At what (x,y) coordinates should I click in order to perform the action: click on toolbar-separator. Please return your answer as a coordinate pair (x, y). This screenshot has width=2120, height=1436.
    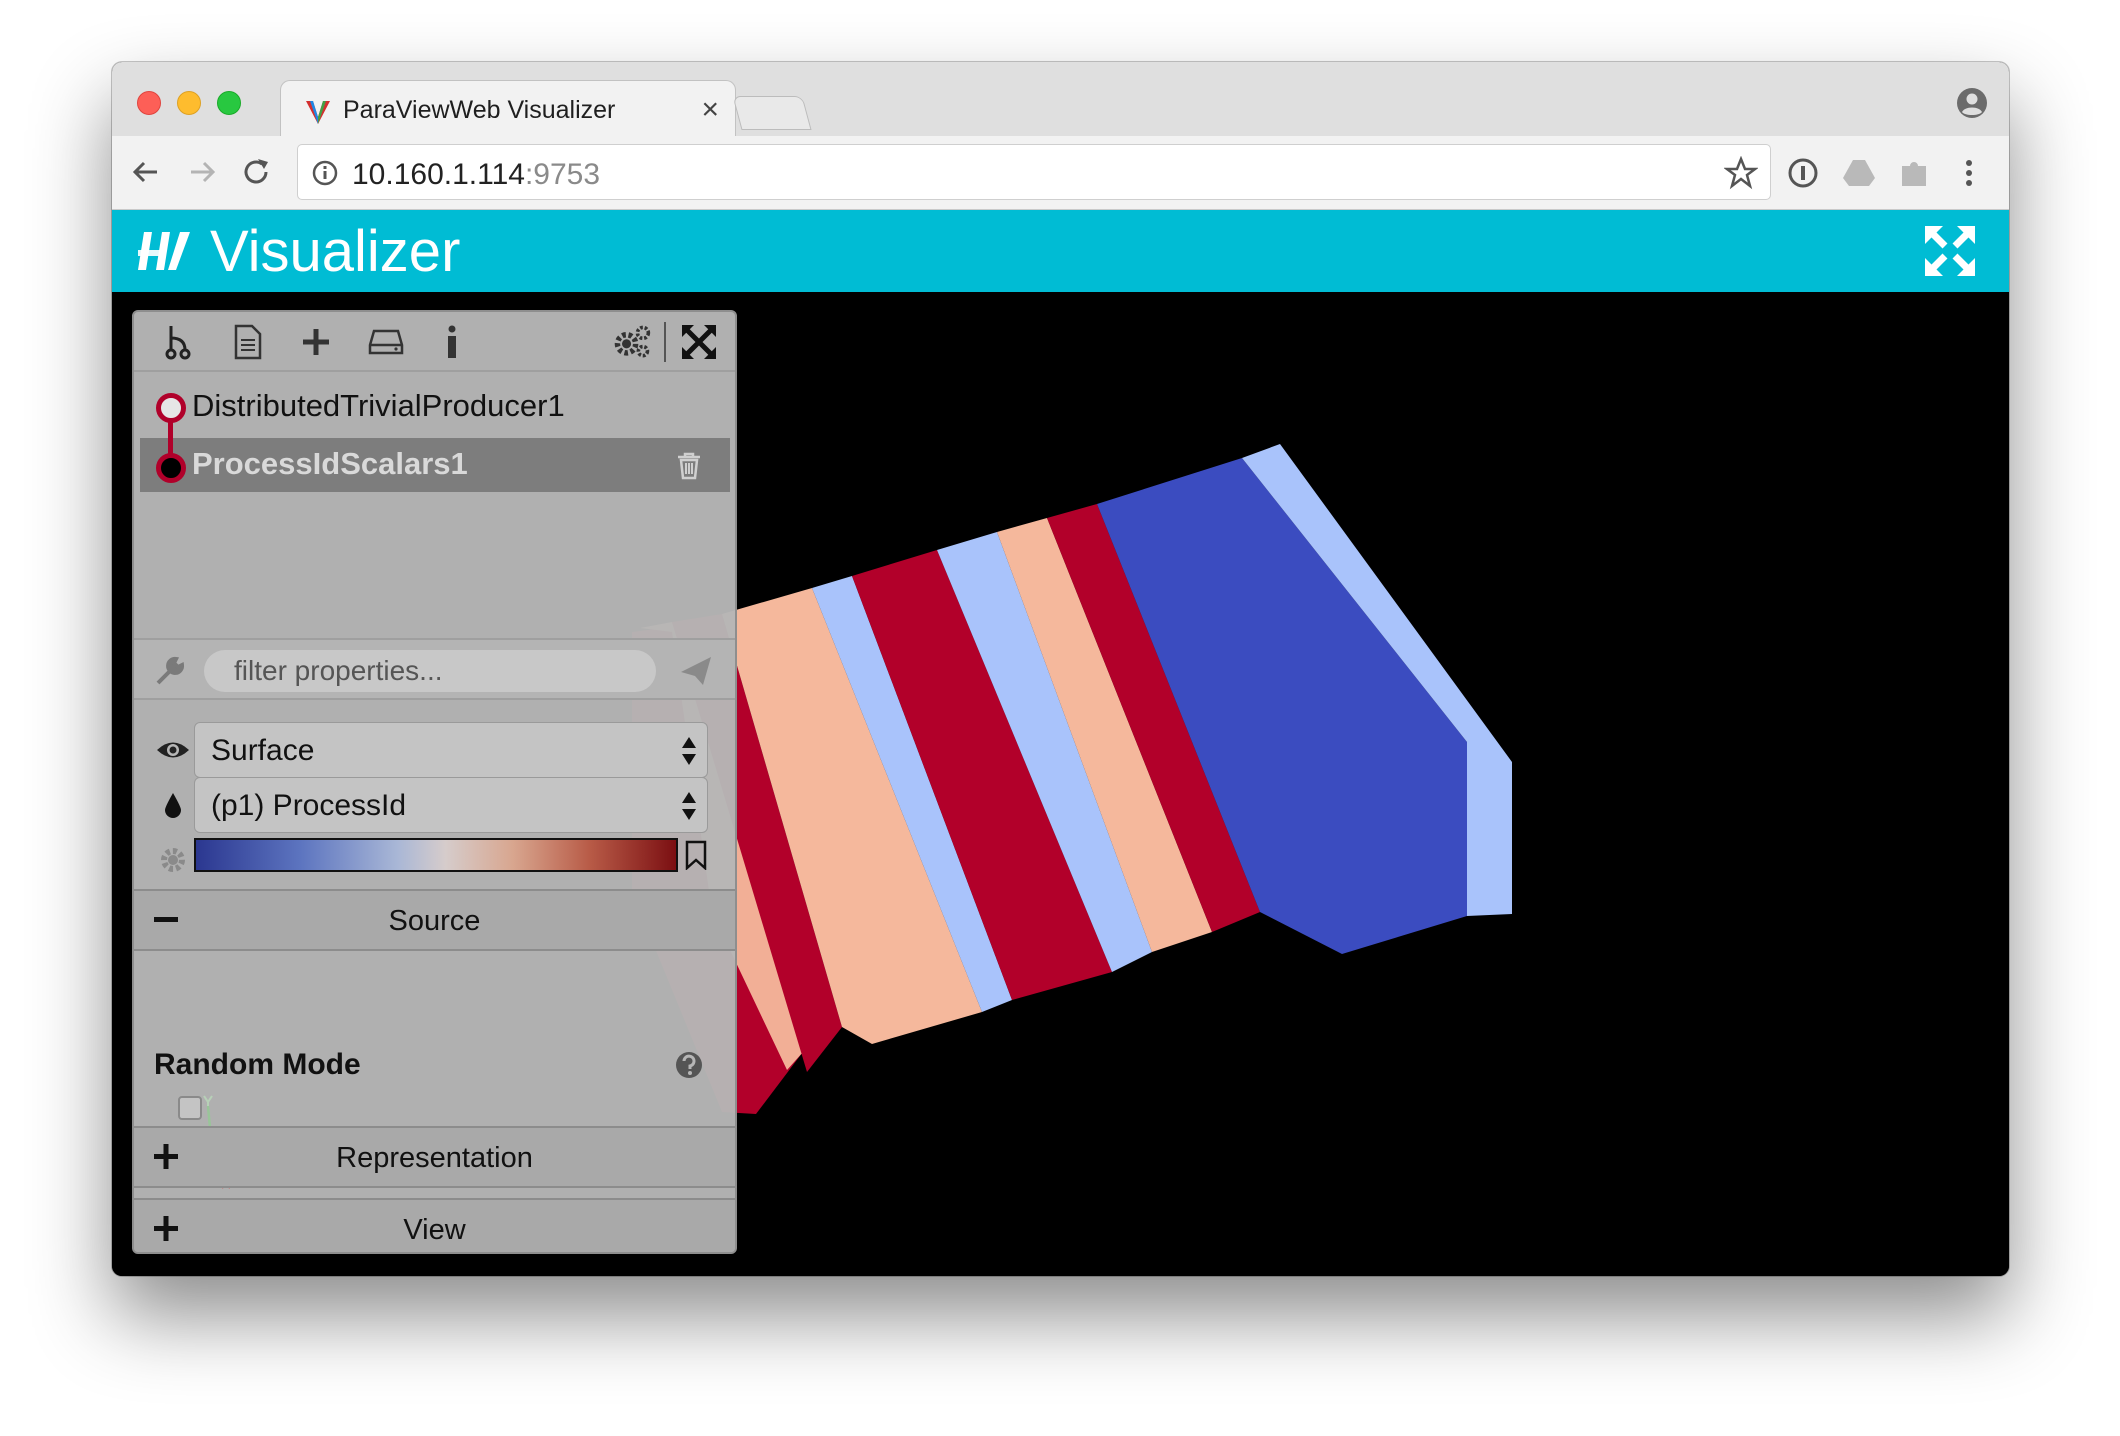
    Looking at the image, I should click on (665, 342).